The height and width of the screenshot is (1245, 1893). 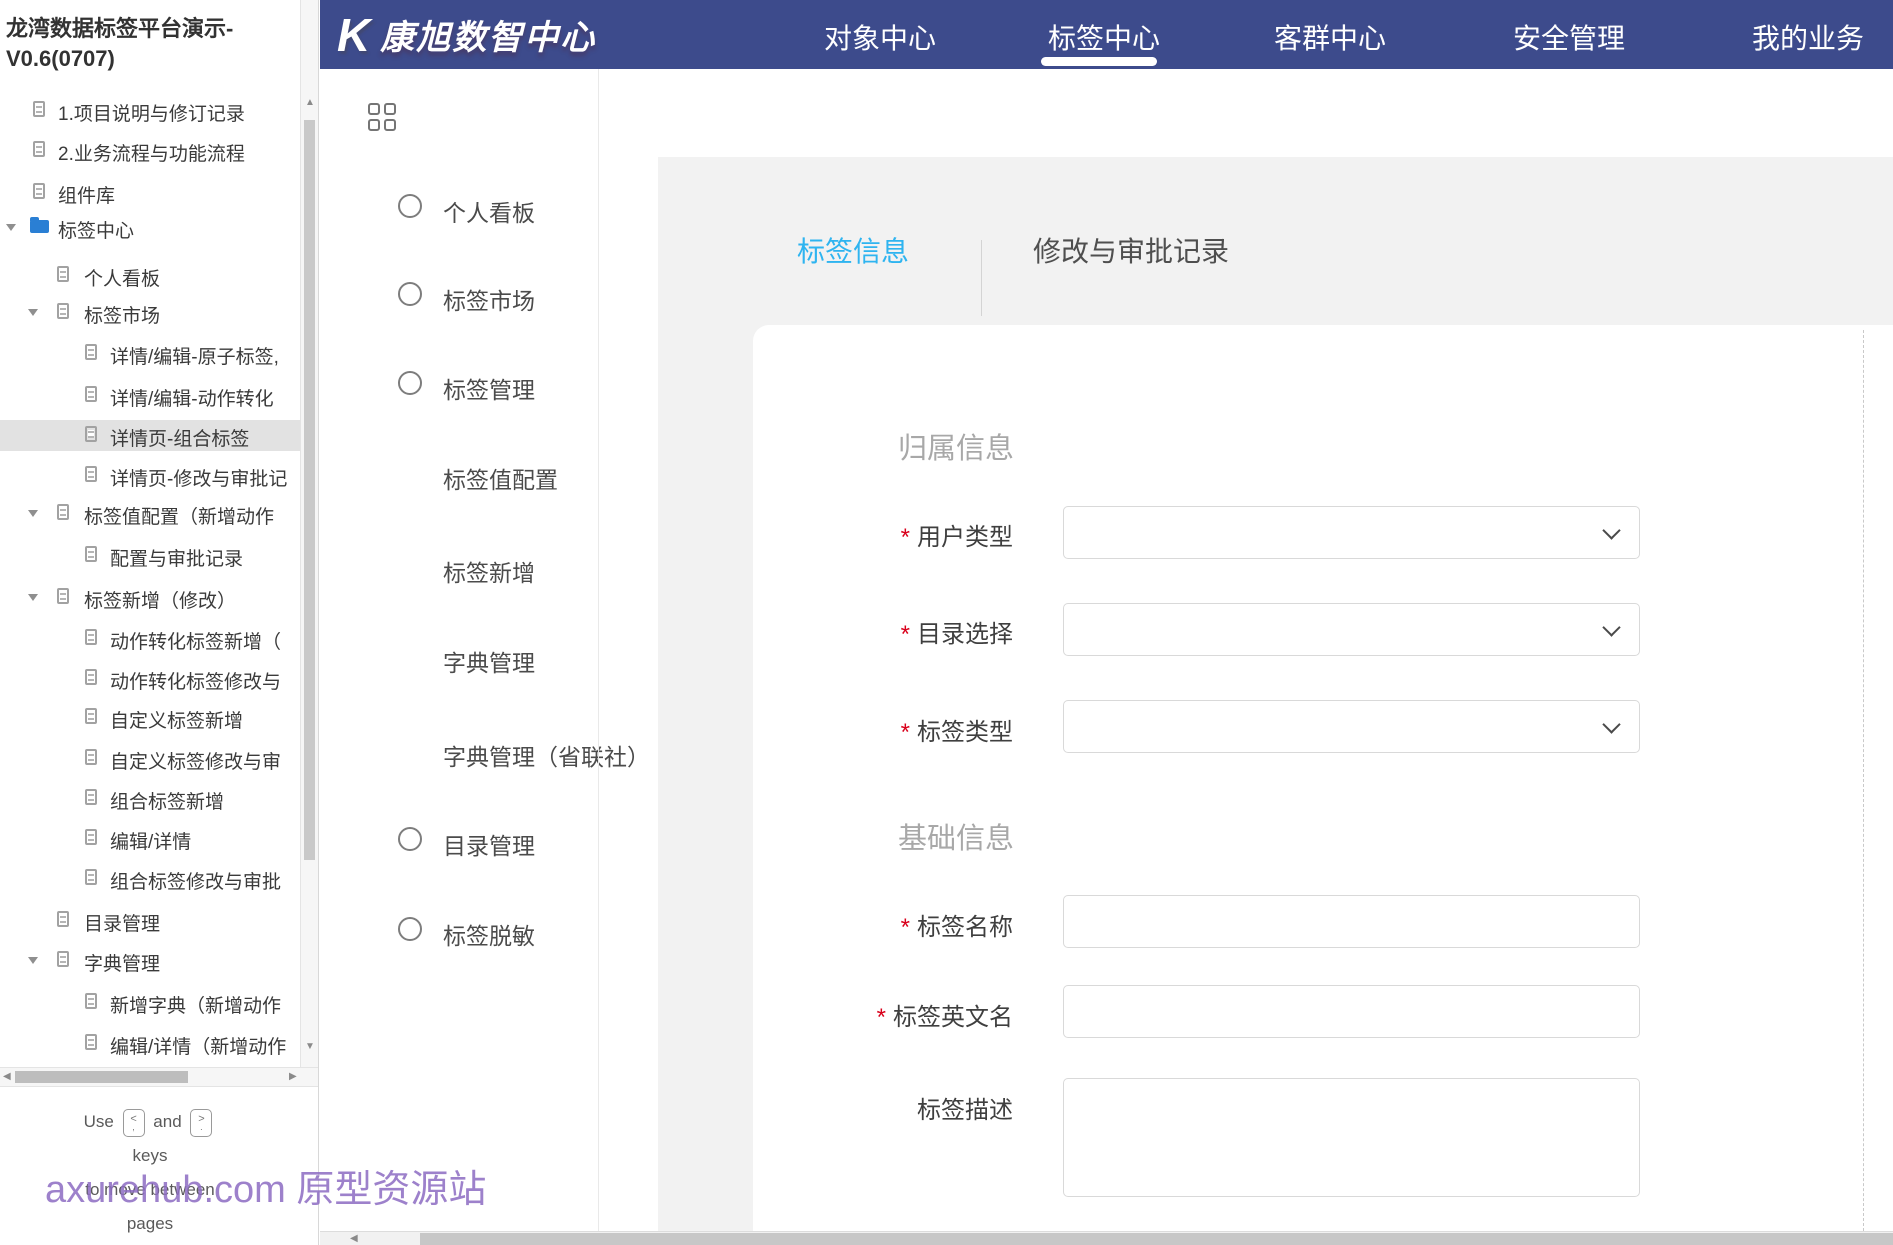 What do you see at coordinates (150, 758) in the screenshot?
I see `tree-item-custom-tag-edit: 自定义标签修改与审` at bounding box center [150, 758].